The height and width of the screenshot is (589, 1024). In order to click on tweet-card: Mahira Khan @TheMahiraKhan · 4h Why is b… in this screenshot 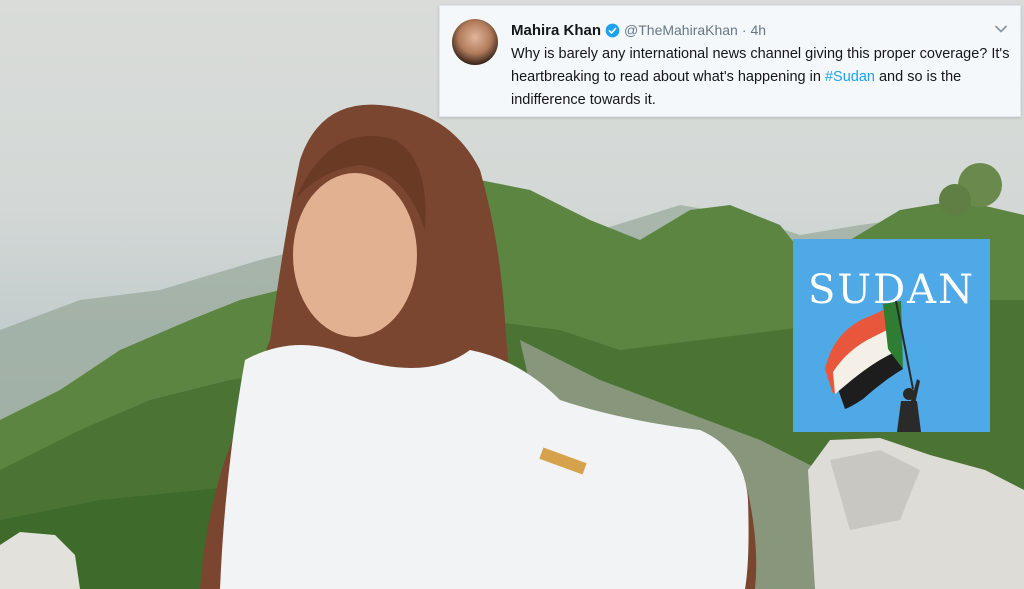, I will do `click(730, 61)`.